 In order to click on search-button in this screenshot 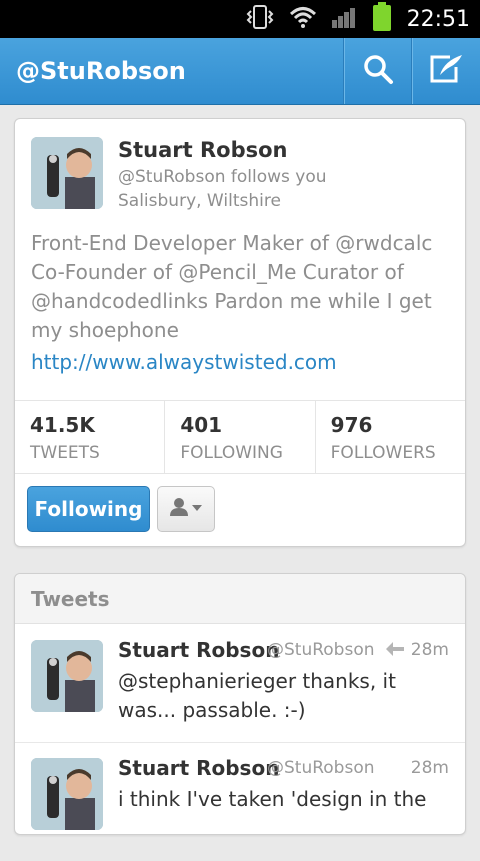, I will do `click(377, 71)`.